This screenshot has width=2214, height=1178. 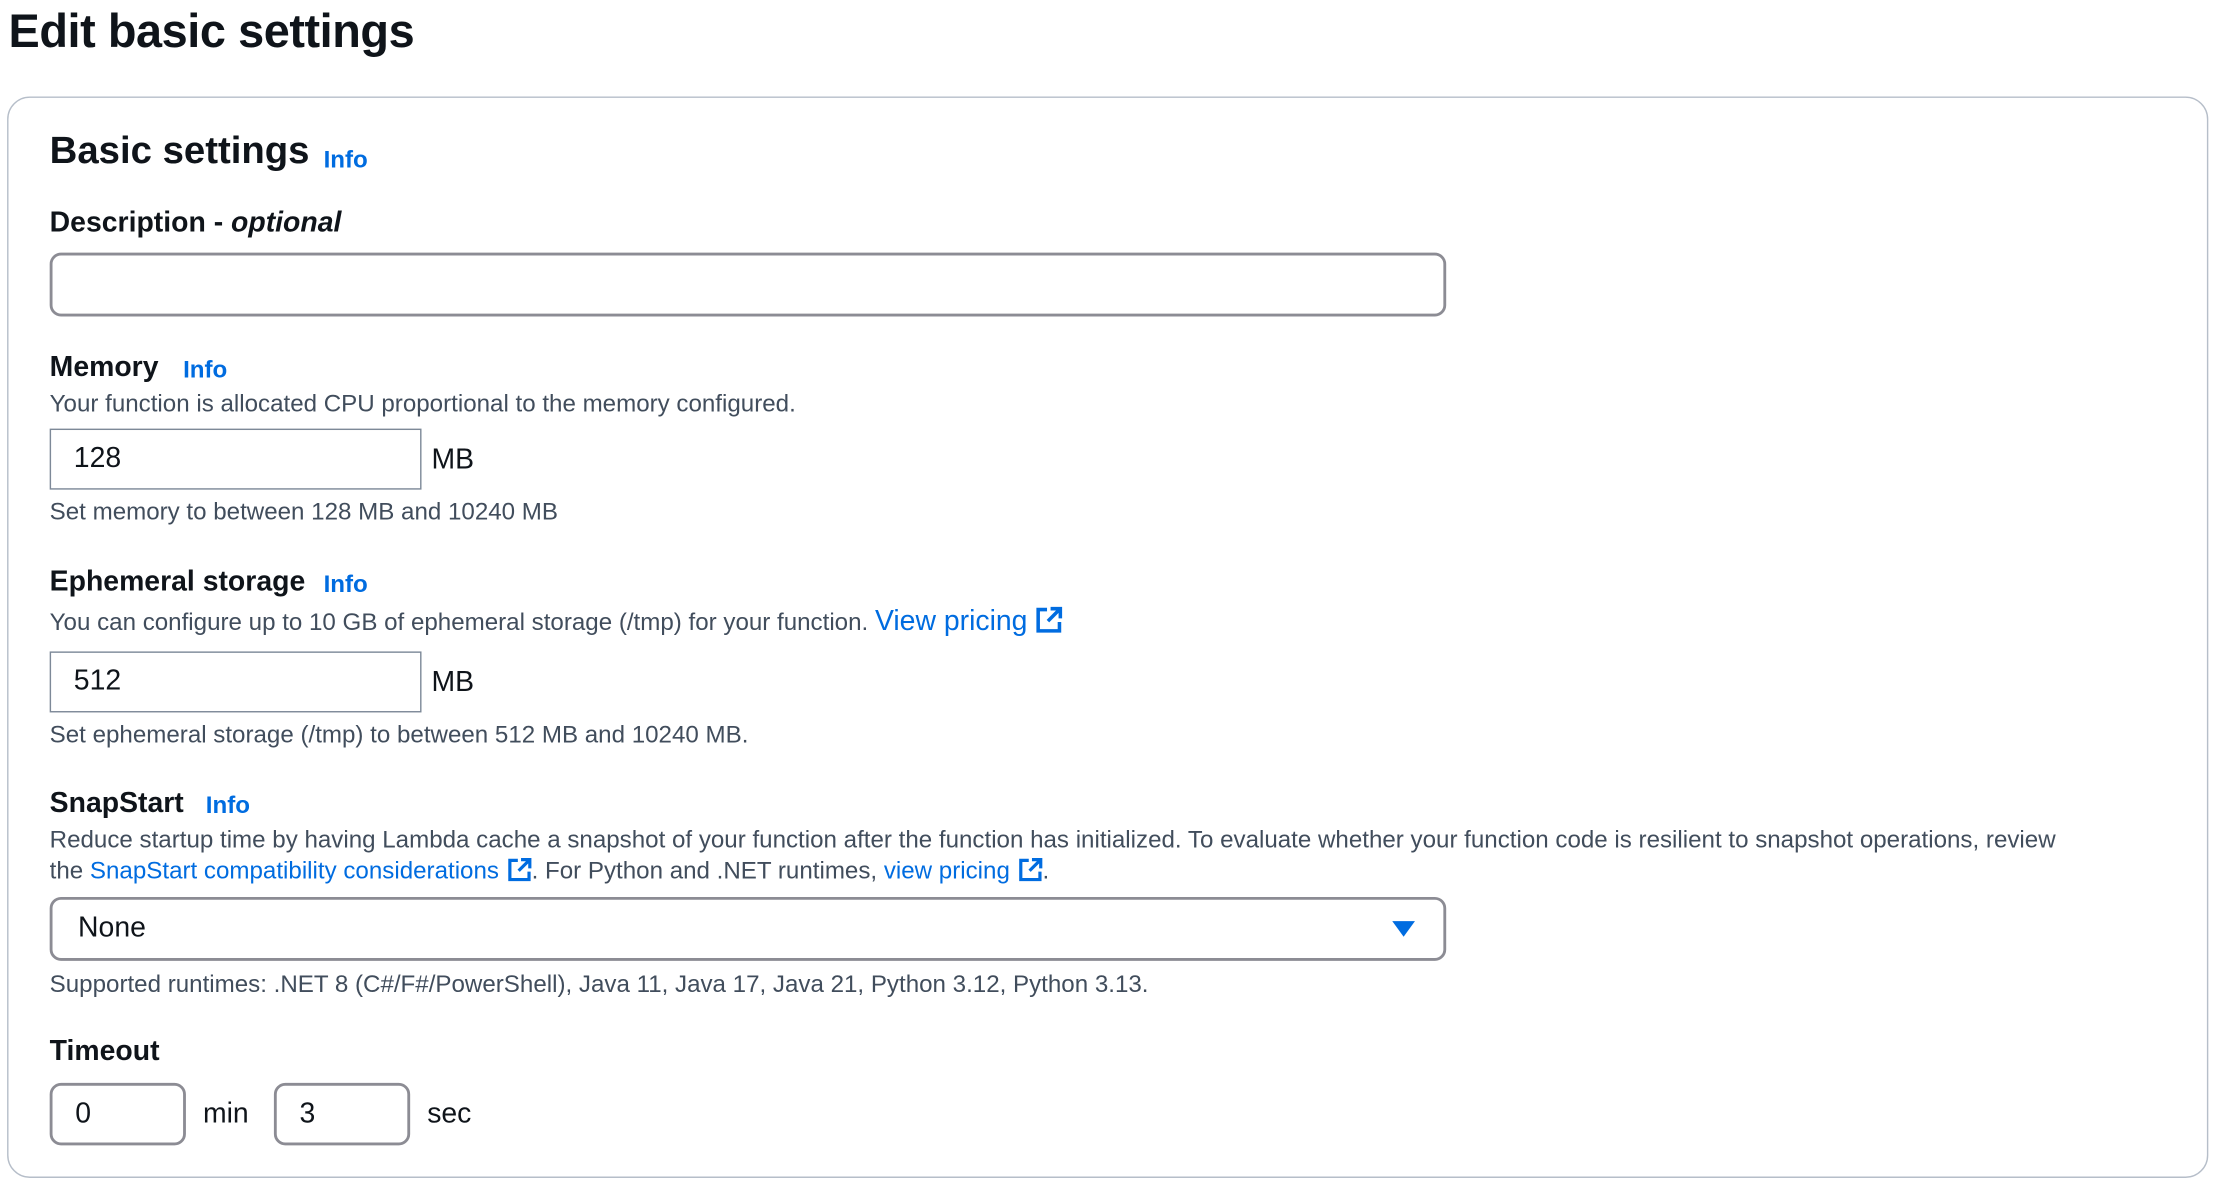 What do you see at coordinates (225, 1114) in the screenshot?
I see `timeout-min-unit: min` at bounding box center [225, 1114].